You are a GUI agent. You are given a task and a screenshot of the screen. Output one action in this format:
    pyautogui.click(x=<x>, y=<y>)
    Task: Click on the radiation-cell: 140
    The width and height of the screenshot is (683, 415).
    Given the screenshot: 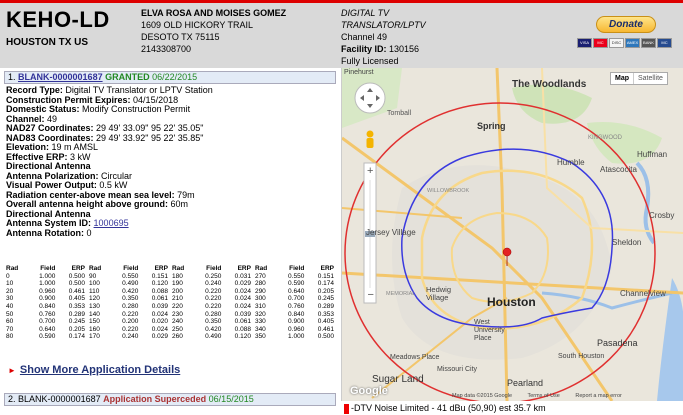 What is the action you would take?
    pyautogui.click(x=94, y=314)
    